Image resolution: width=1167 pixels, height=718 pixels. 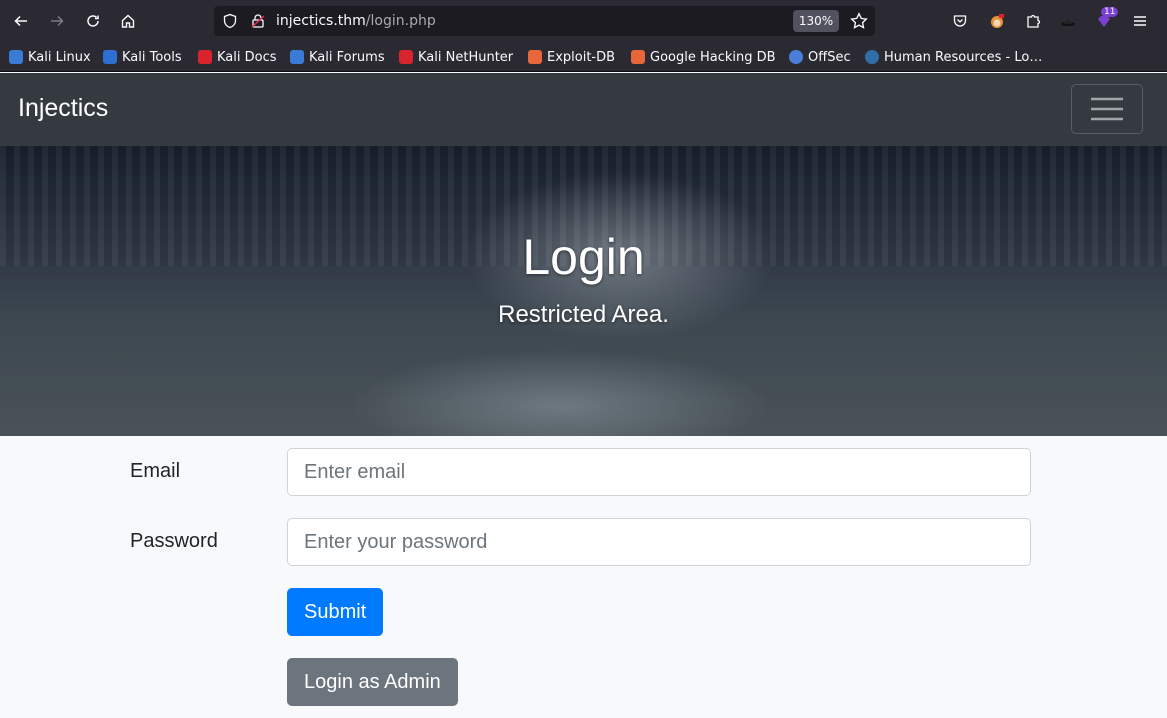 What do you see at coordinates (456, 57) in the screenshot?
I see `bookmark-kali-nethunter: Kali NetHunter` at bounding box center [456, 57].